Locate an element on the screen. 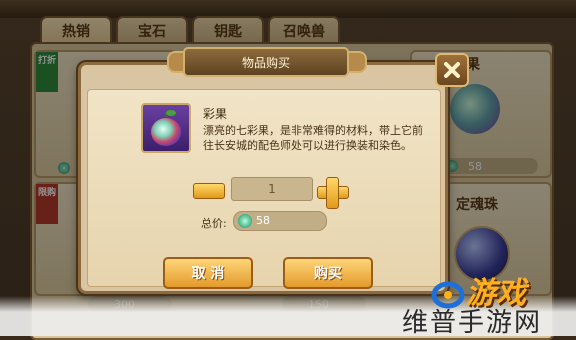  quantity-input: 1 is located at coordinates (272, 189).